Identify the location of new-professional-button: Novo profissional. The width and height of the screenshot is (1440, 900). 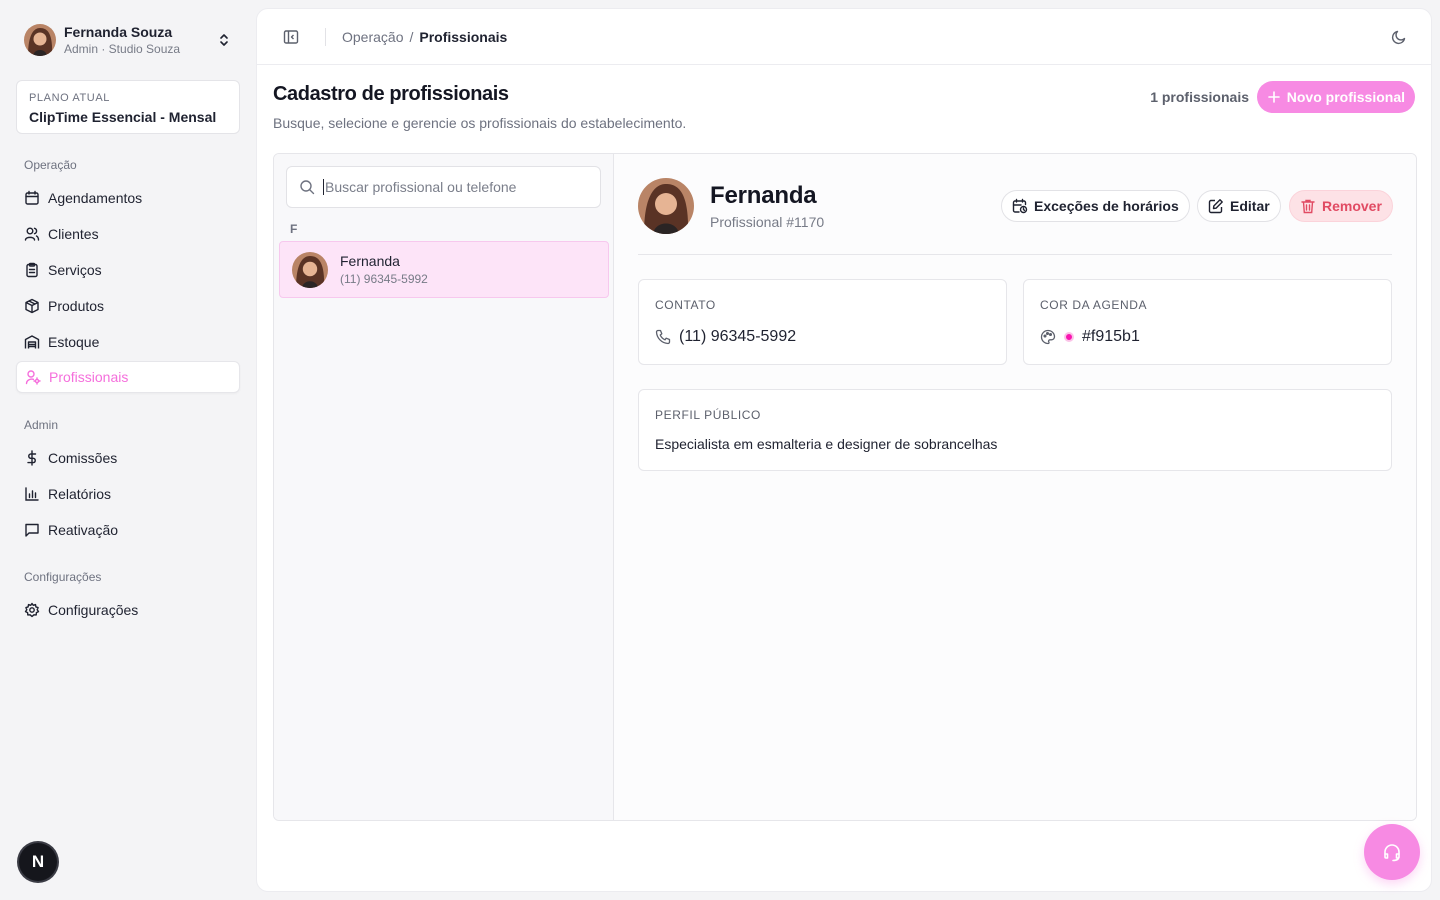
(1335, 97).